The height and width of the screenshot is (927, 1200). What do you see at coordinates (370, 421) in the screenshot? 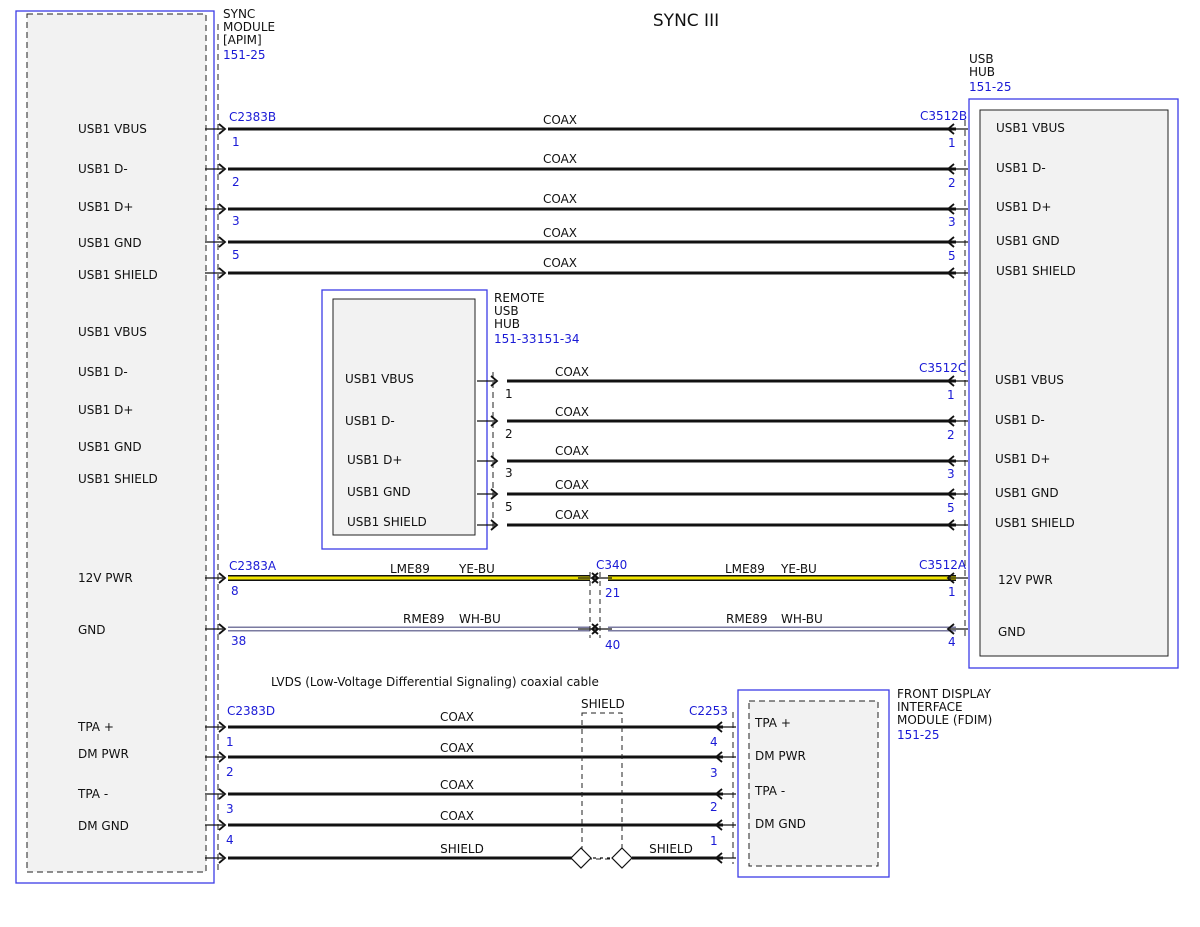
I see `remote-hub-pin-label: USB1 D-` at bounding box center [370, 421].